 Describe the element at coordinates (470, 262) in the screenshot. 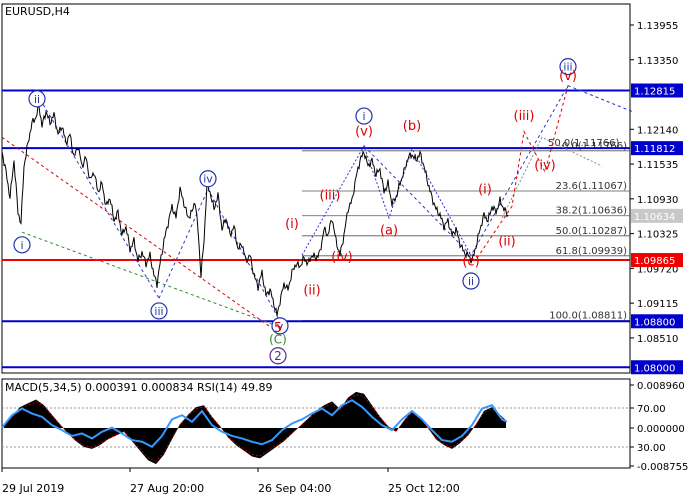

I see `wave-label-red: (c)` at that location.